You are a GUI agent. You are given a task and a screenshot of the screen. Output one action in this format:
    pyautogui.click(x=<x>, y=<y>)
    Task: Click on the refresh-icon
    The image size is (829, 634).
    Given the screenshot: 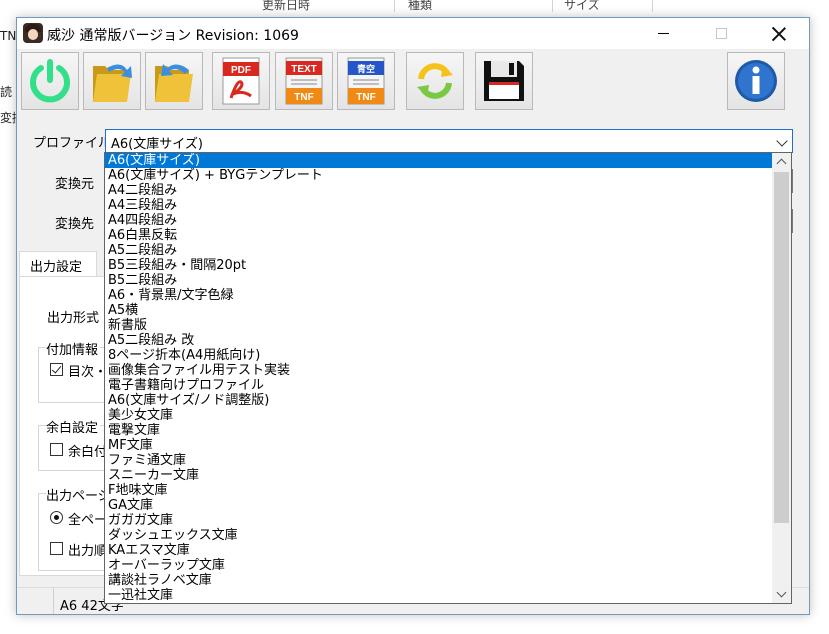 What is the action you would take?
    pyautogui.click(x=435, y=81)
    